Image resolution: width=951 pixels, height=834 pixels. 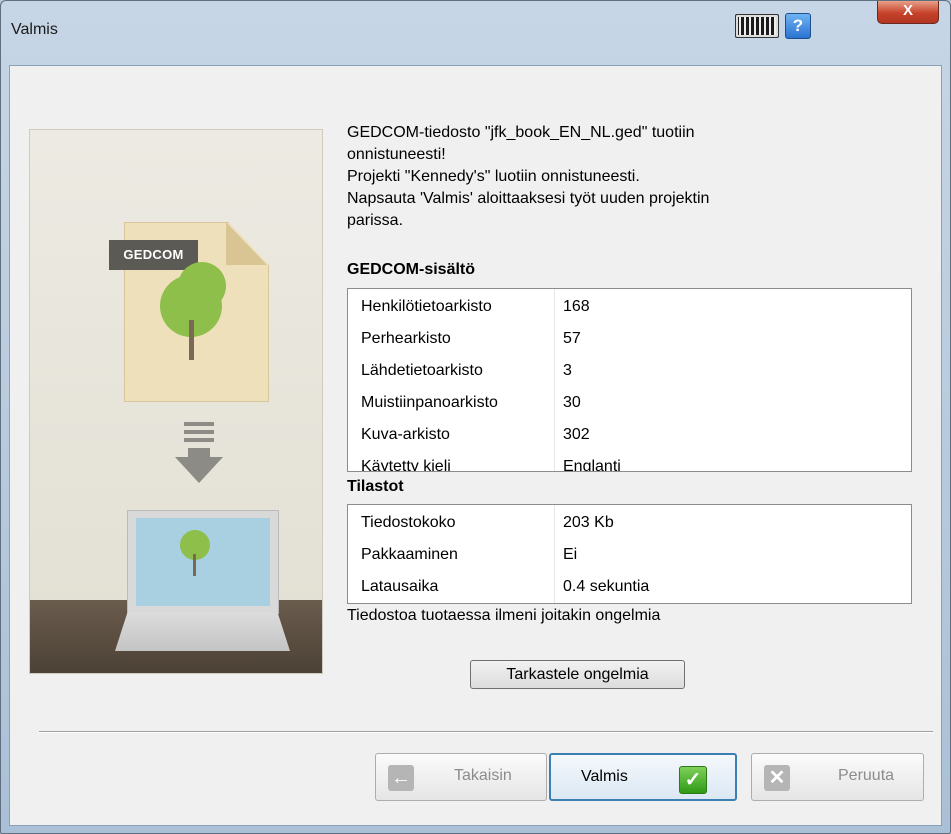 What do you see at coordinates (429, 402) in the screenshot?
I see `item-name: Muistiinpanoarkisto` at bounding box center [429, 402].